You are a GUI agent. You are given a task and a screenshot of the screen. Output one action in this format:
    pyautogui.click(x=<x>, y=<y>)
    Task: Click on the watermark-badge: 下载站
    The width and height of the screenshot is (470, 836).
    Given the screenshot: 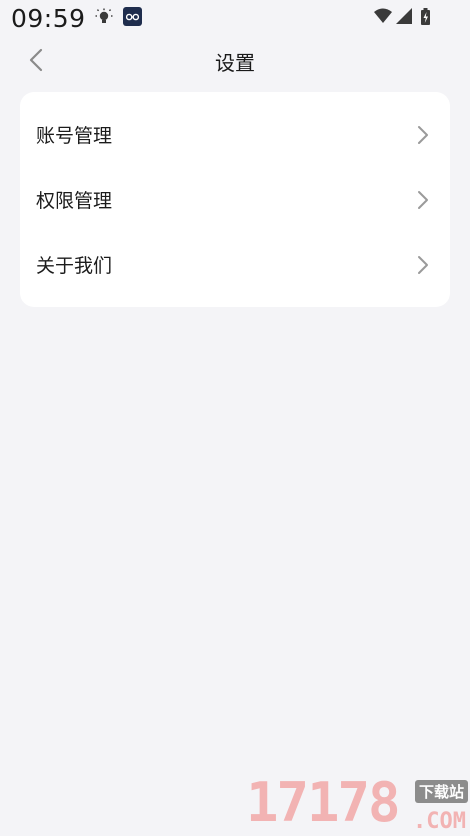 What is the action you would take?
    pyautogui.click(x=441, y=791)
    